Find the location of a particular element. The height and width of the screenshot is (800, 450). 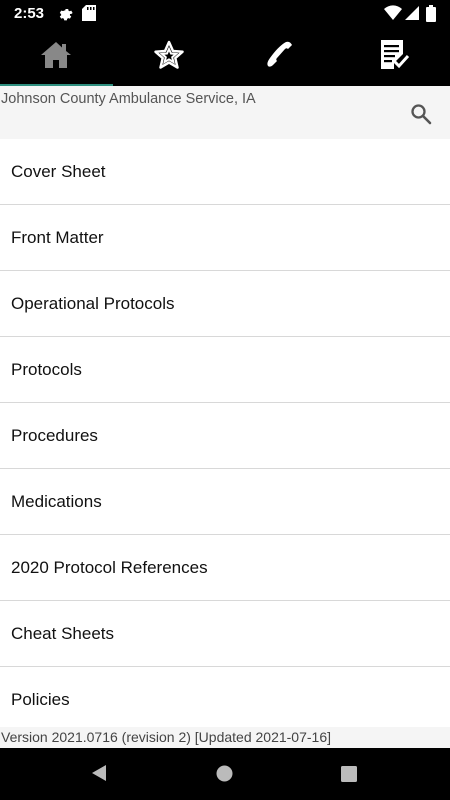

checklist-icon is located at coordinates (394, 57).